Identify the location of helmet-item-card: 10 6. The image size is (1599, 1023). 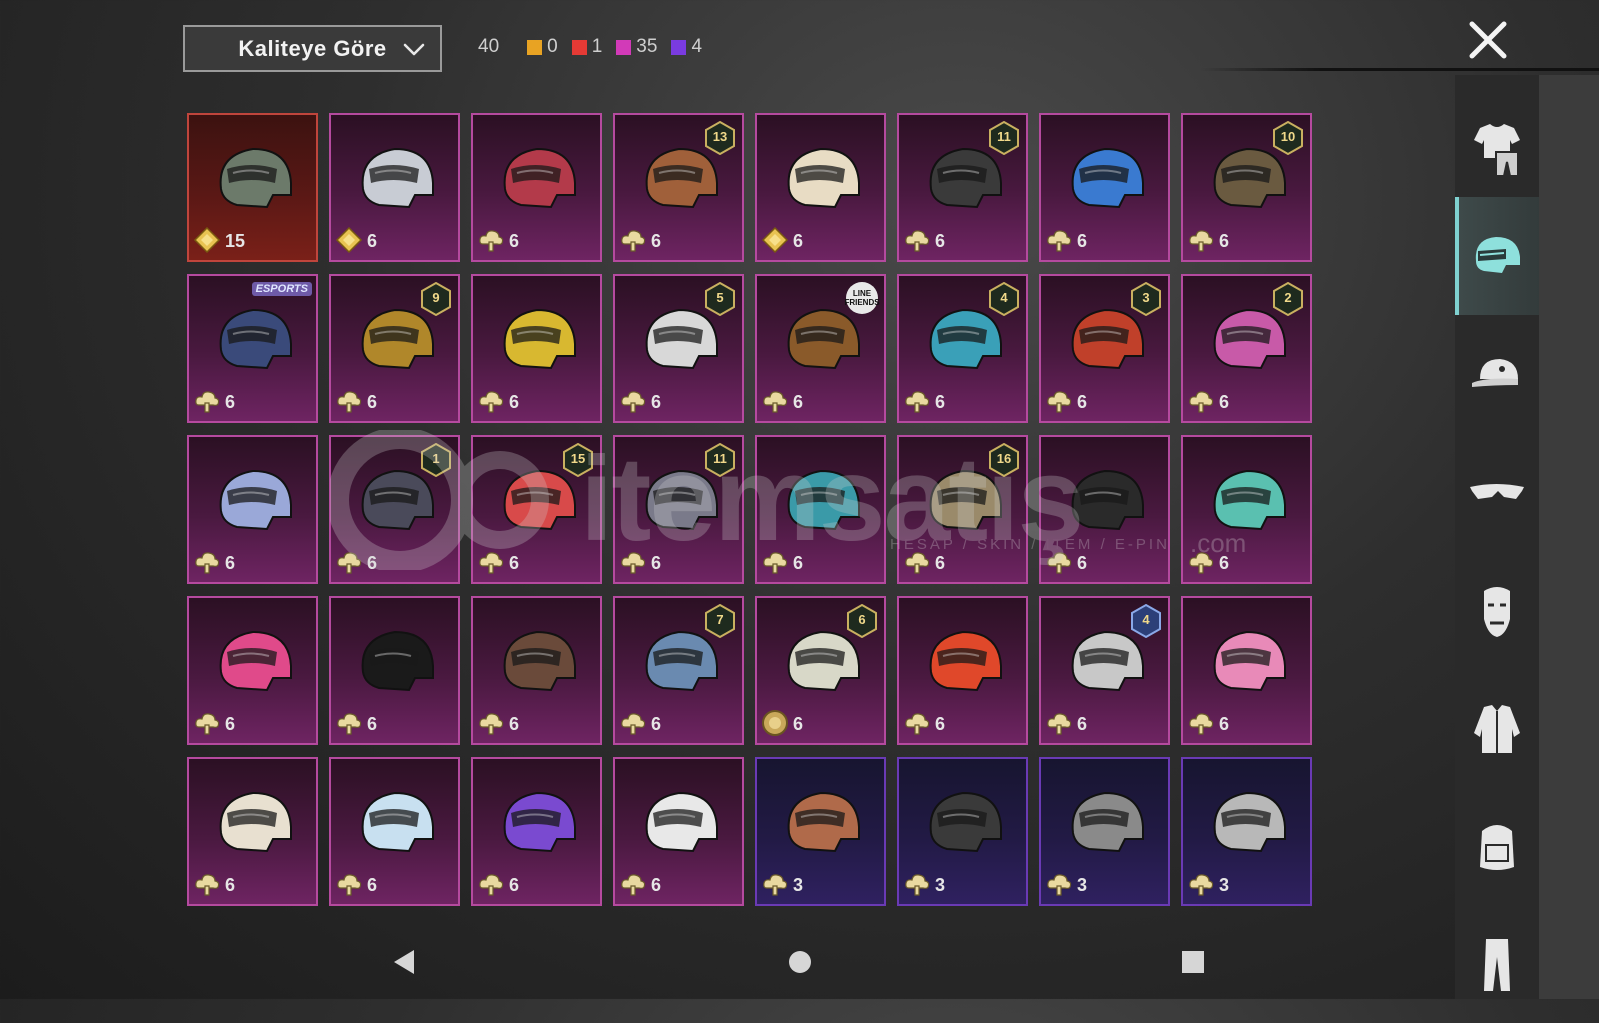
(1246, 187).